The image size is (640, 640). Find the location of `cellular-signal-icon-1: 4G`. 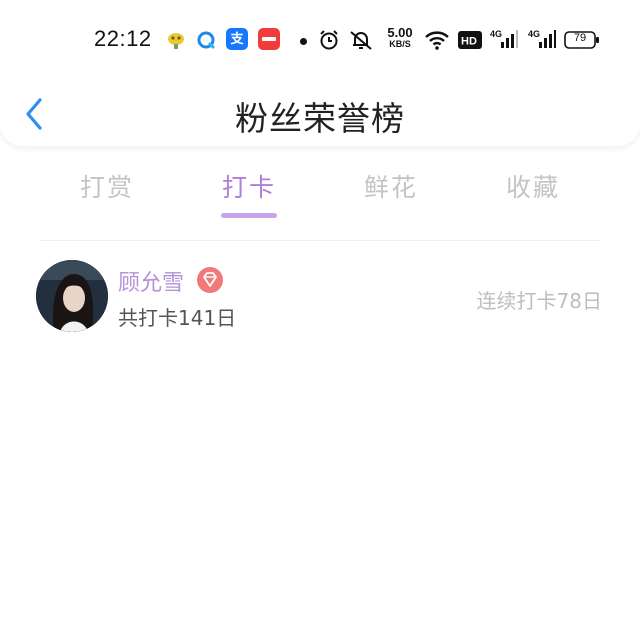

cellular-signal-icon-1: 4G is located at coordinates (504, 38).